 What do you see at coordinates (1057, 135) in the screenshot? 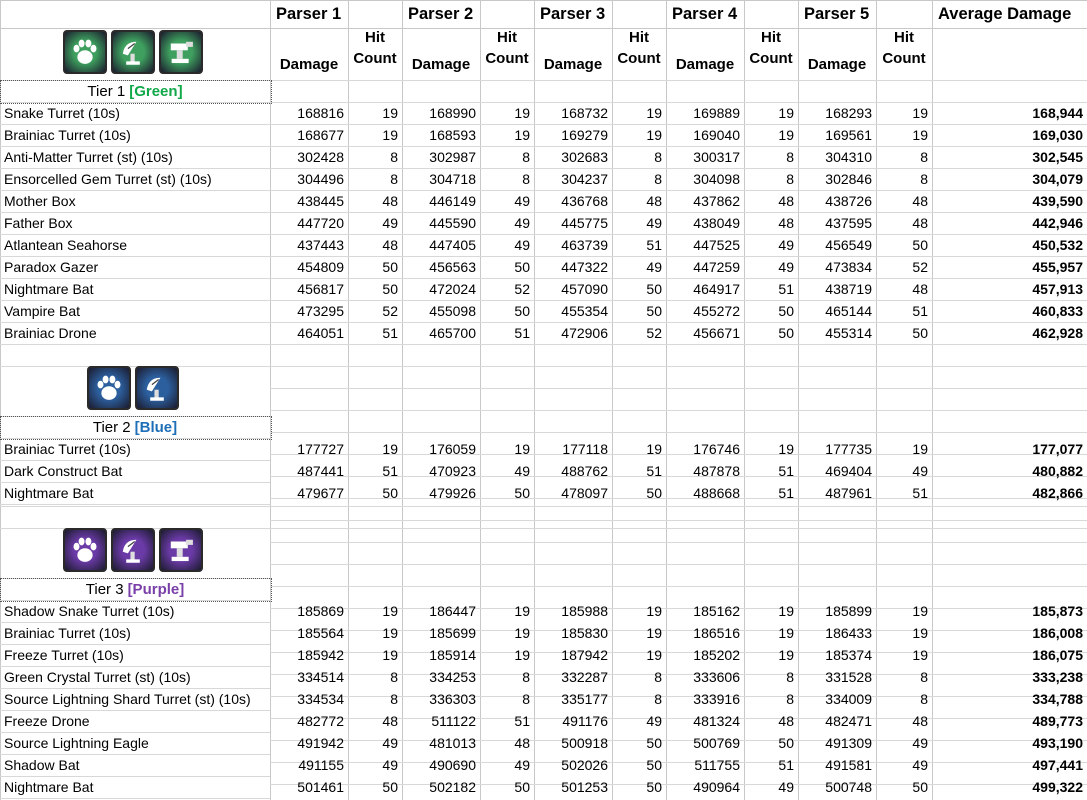
I see `average-damage-cell: 169,030` at bounding box center [1057, 135].